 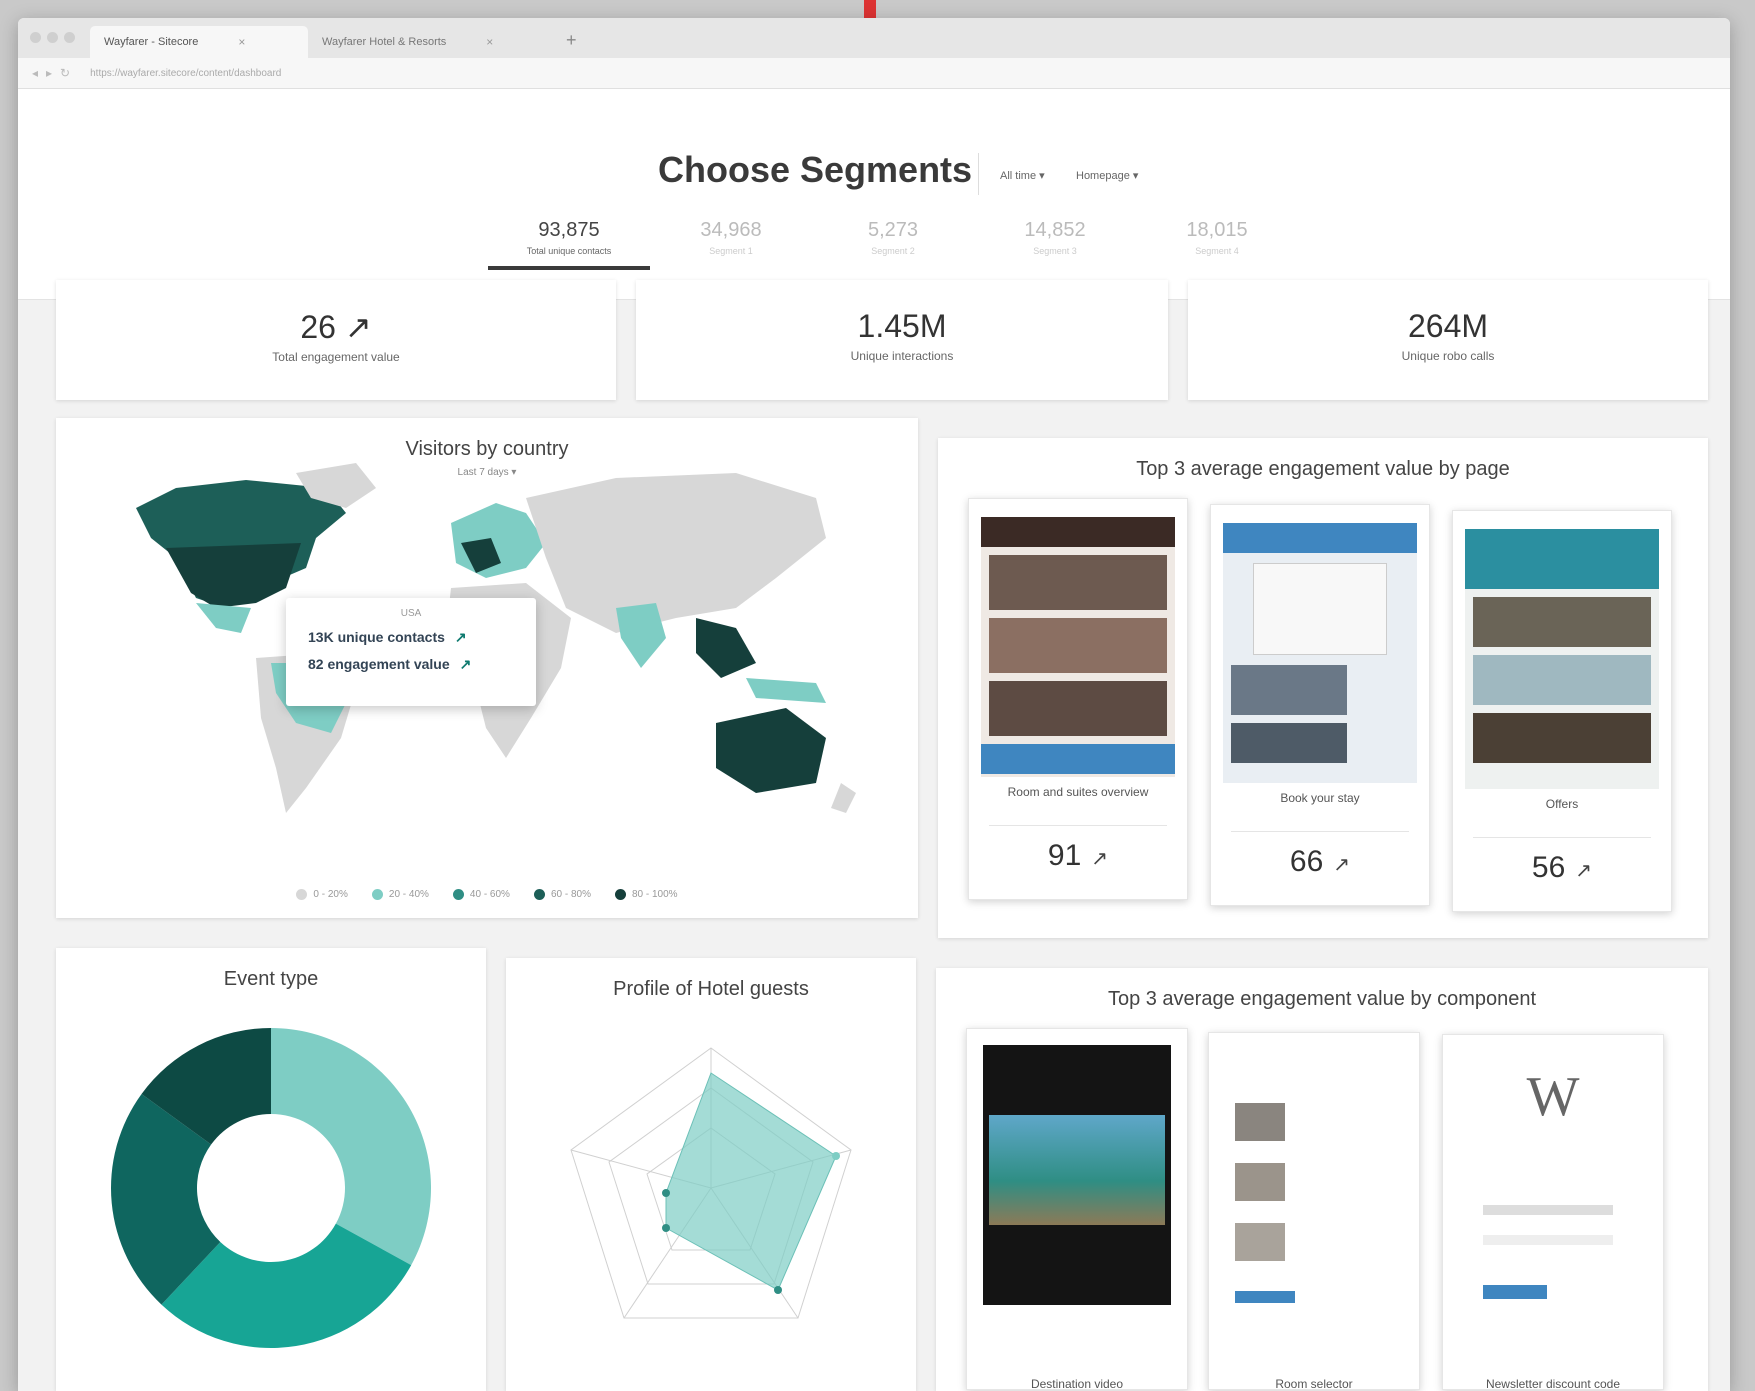 I want to click on legend-label: 40 - 60%, so click(x=489, y=894).